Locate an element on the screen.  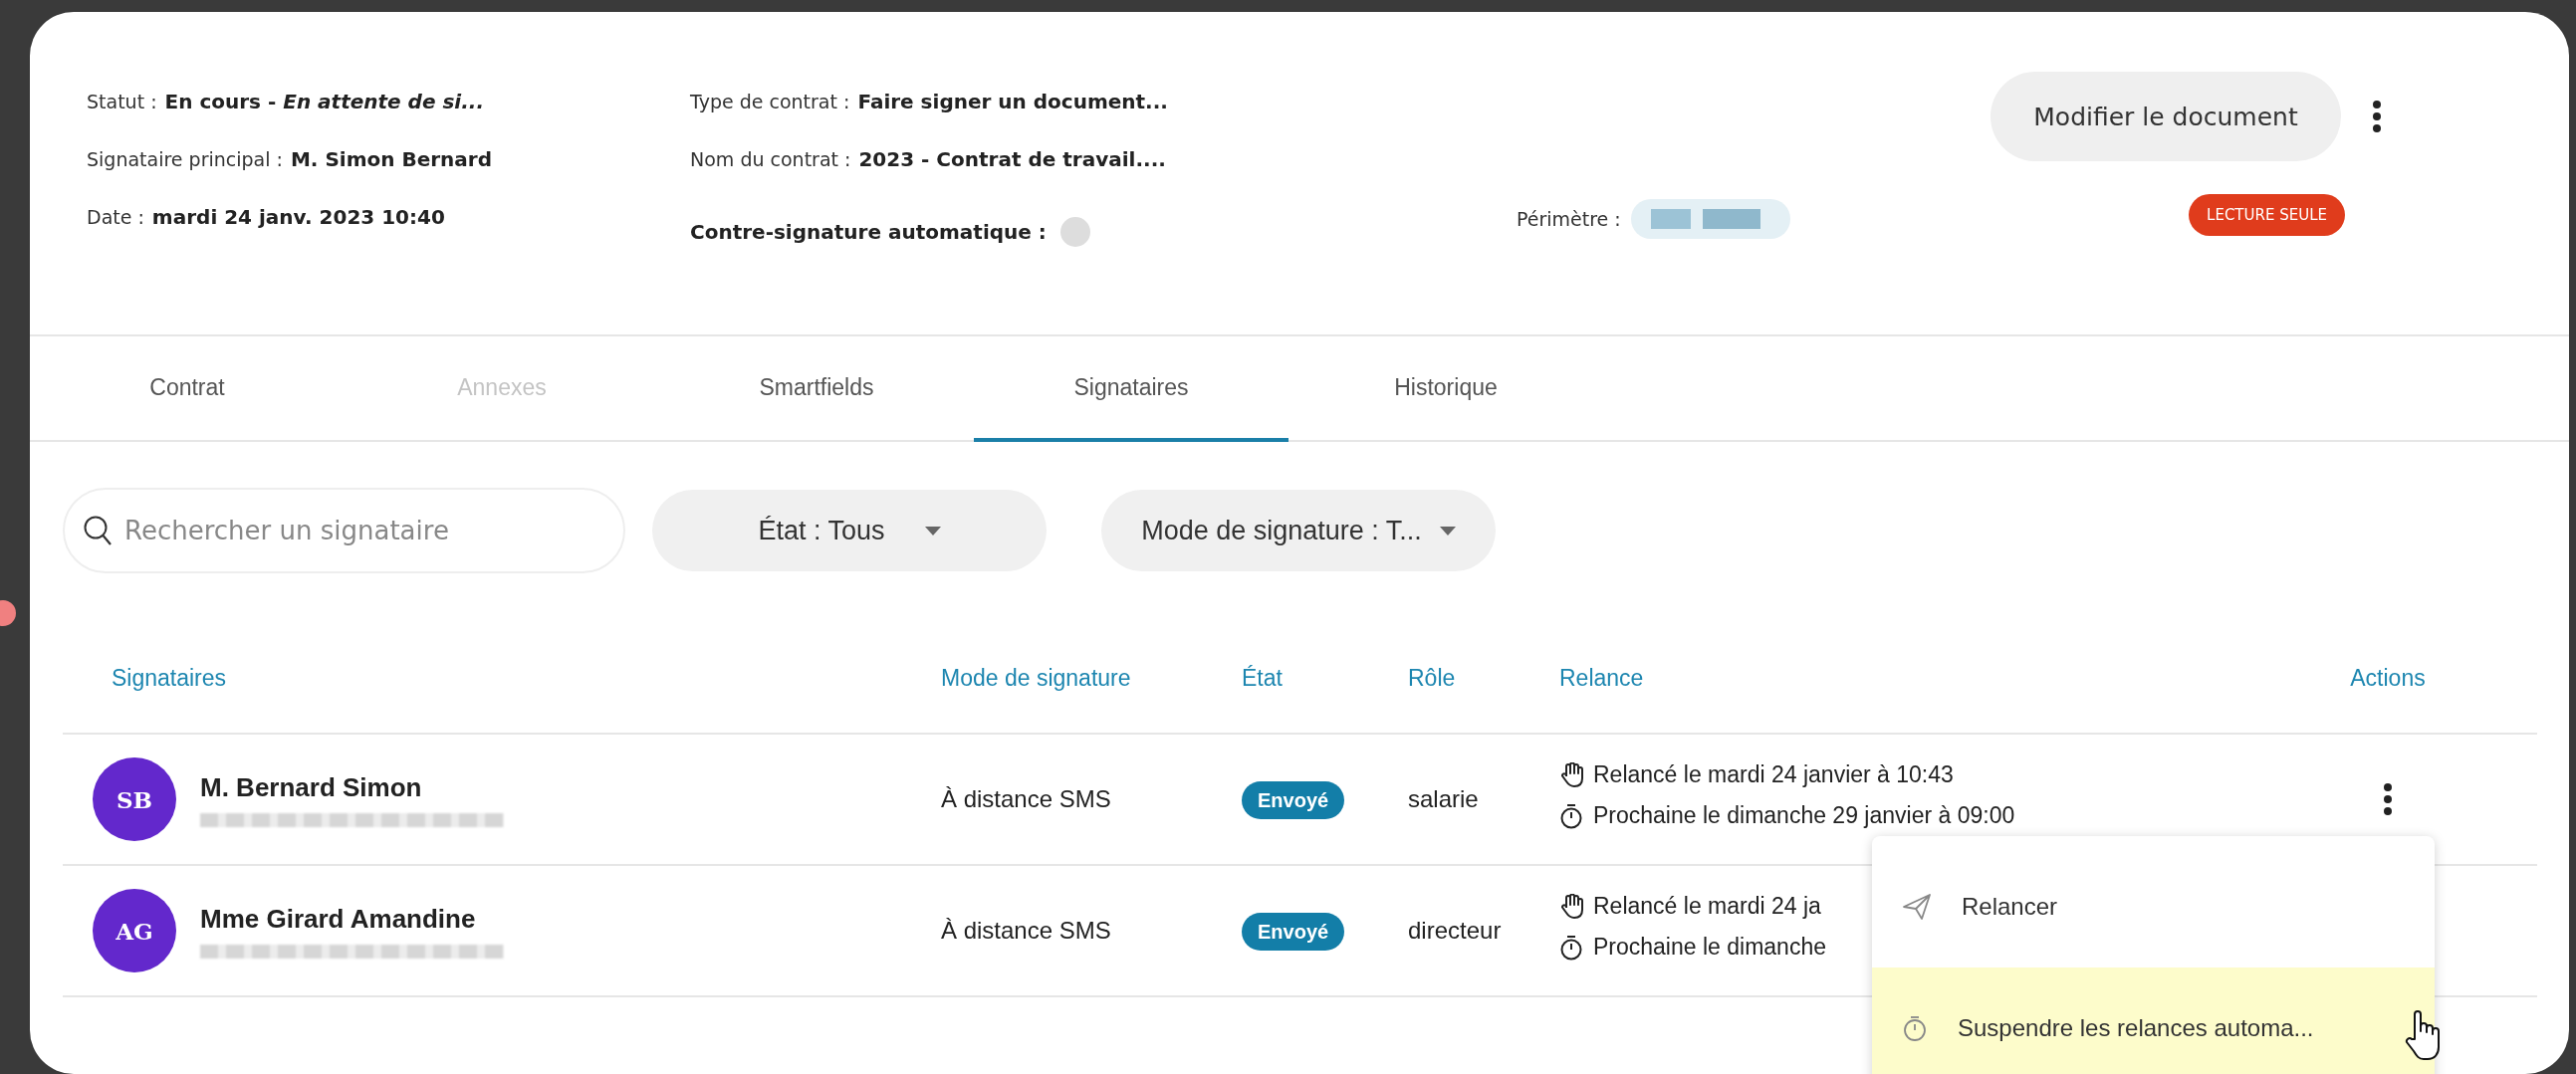
reminder-text: Relancé le mardi 24 ja is located at coordinates (1707, 906).